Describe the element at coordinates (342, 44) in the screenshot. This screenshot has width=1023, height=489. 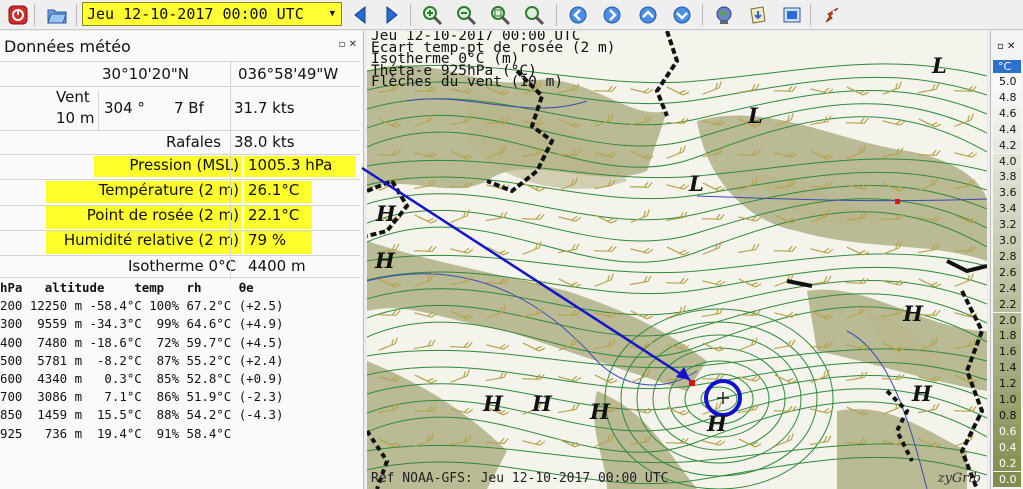
I see `float-icon: ▫` at that location.